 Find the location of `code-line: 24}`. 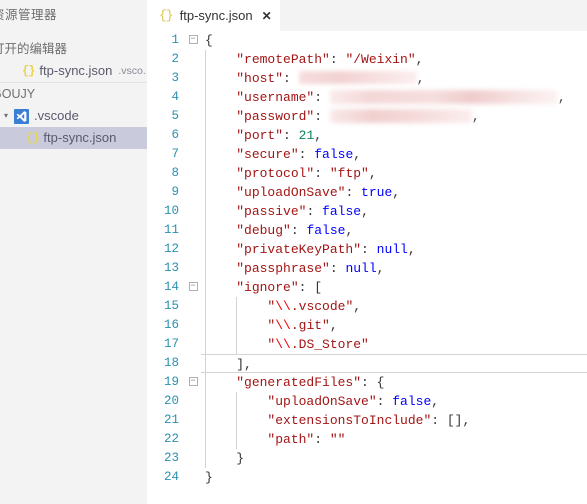

code-line: 24} is located at coordinates (367, 477).